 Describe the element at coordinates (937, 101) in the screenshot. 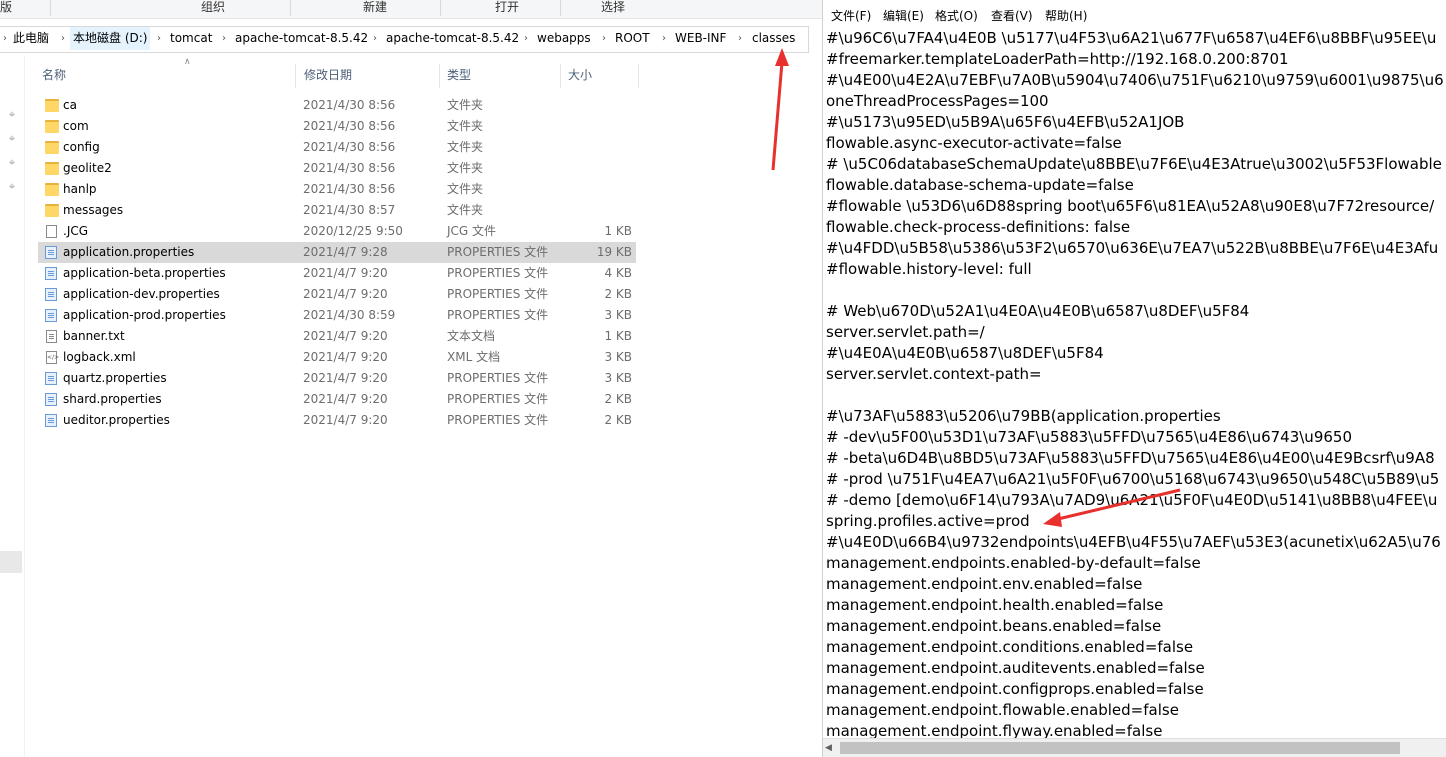

I see `text-line: oneThreadProcessPages=100` at that location.